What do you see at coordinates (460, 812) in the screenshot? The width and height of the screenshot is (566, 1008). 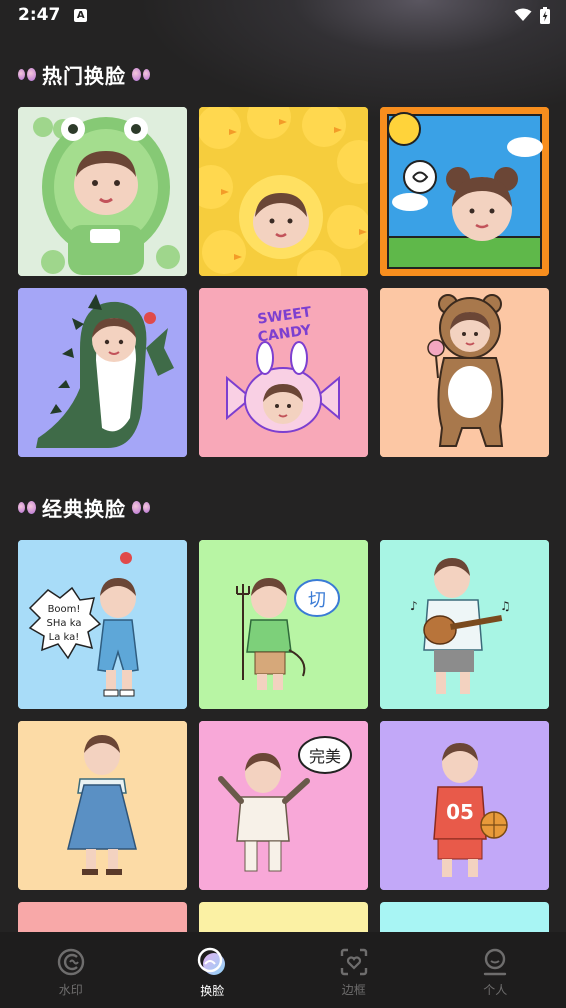 I see `jersey-number: 05` at bounding box center [460, 812].